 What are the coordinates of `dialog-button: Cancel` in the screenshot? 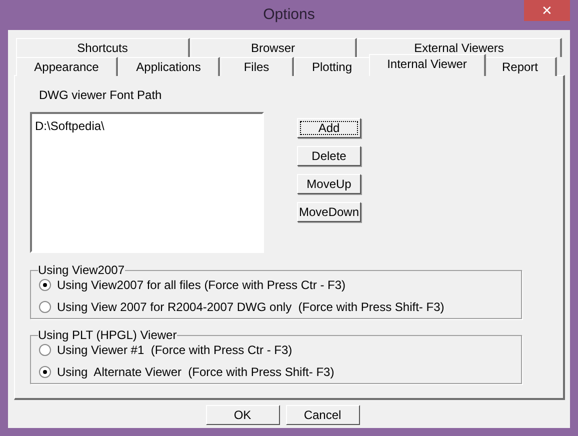 It's located at (323, 415).